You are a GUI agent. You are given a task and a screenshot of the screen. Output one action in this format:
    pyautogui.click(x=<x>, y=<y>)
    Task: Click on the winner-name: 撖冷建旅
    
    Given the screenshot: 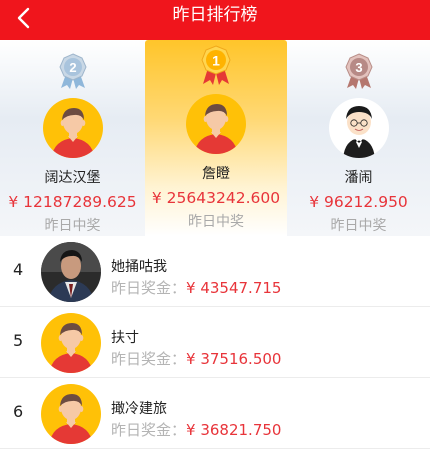 What is the action you would take?
    pyautogui.click(x=139, y=409)
    